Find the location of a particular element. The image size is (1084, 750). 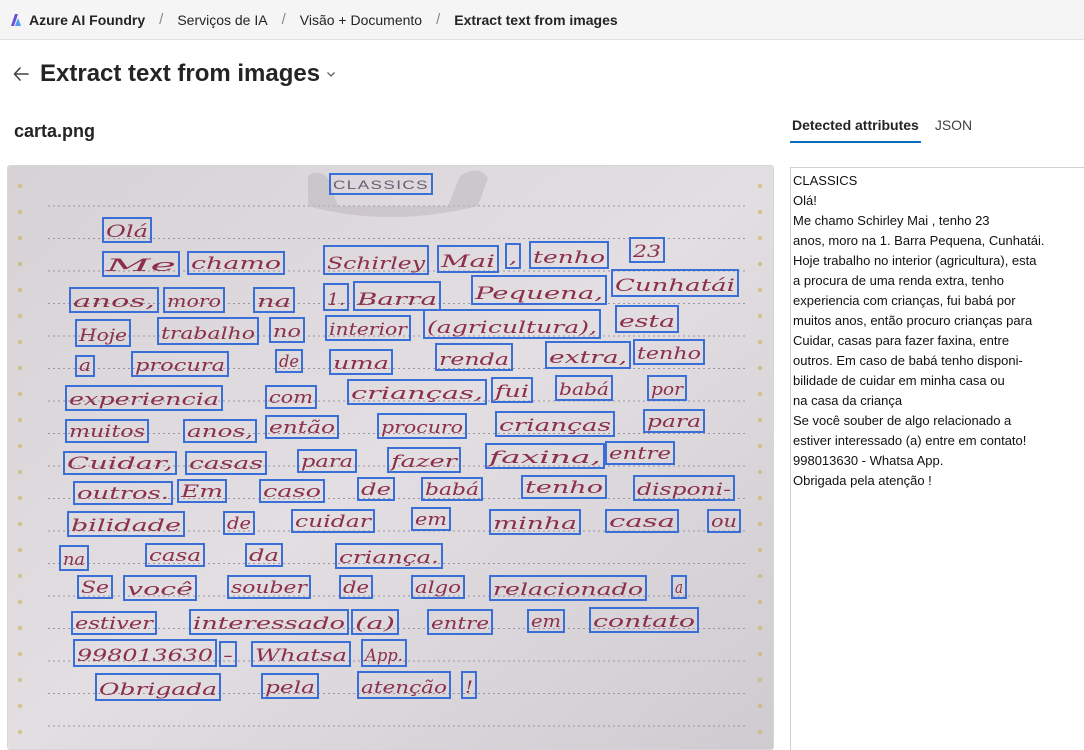

handwritten-word: criança. is located at coordinates (389, 558).